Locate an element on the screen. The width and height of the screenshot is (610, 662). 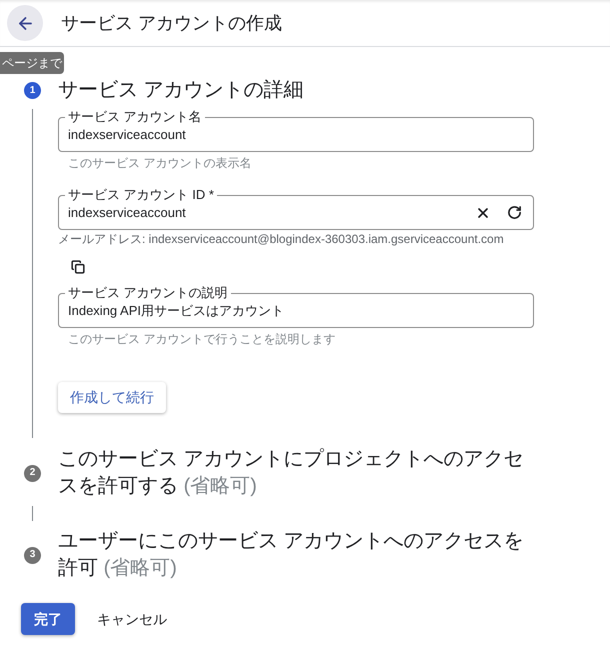
step-number: 2 is located at coordinates (32, 473).